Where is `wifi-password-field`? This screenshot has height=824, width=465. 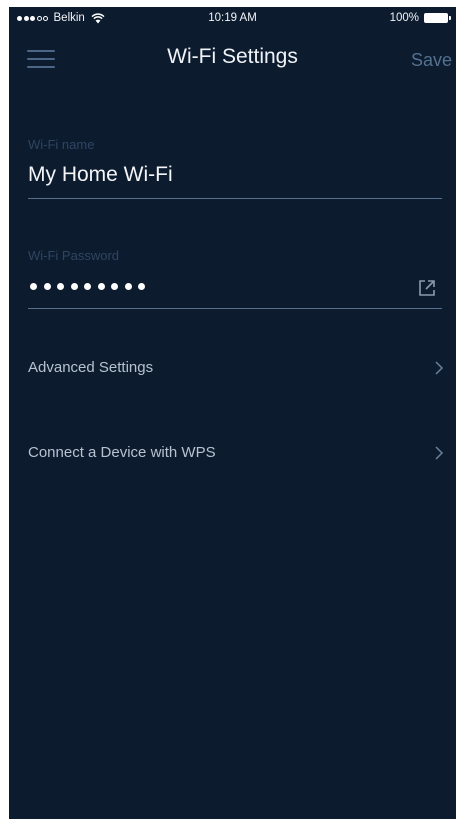
wifi-password-field is located at coordinates (91, 286).